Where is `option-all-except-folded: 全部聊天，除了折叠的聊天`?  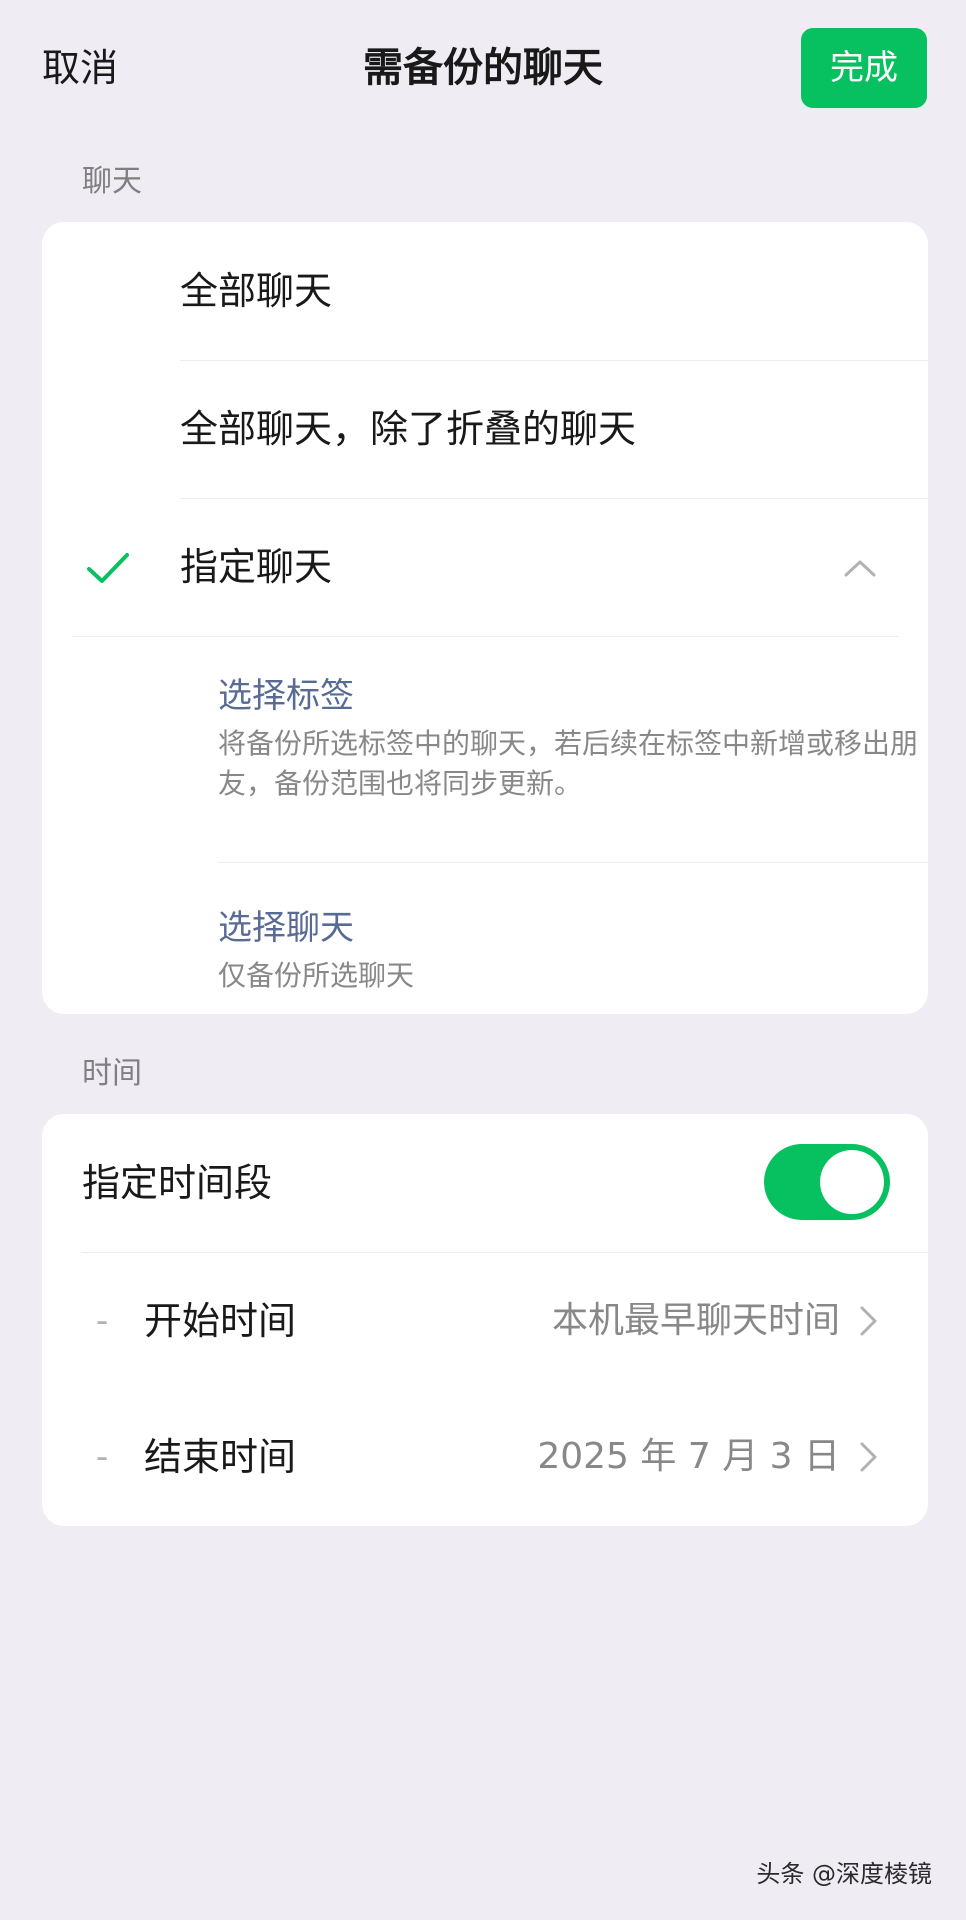
option-all-except-folded: 全部聊天，除了折叠的聊天 is located at coordinates (485, 429).